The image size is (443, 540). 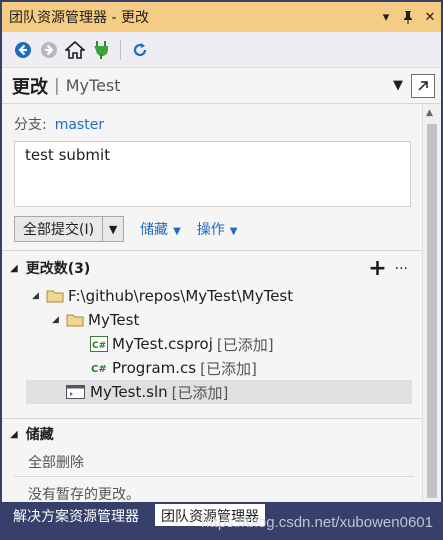 What do you see at coordinates (429, 113) in the screenshot?
I see `scroll-up-icon: ▲` at bounding box center [429, 113].